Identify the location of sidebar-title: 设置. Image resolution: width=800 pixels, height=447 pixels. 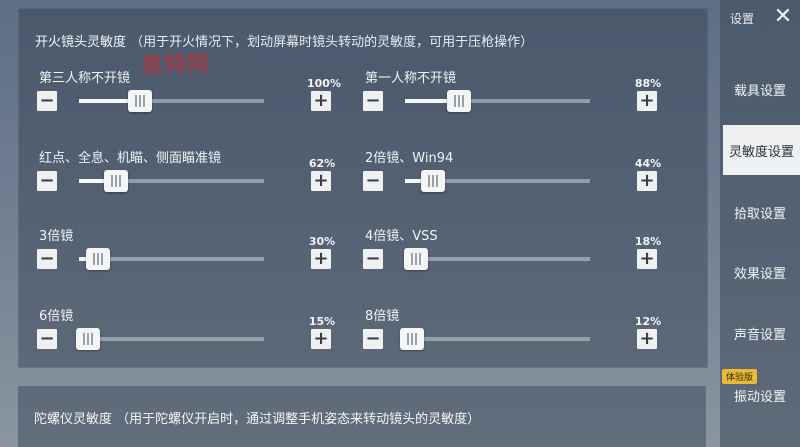
(742, 19).